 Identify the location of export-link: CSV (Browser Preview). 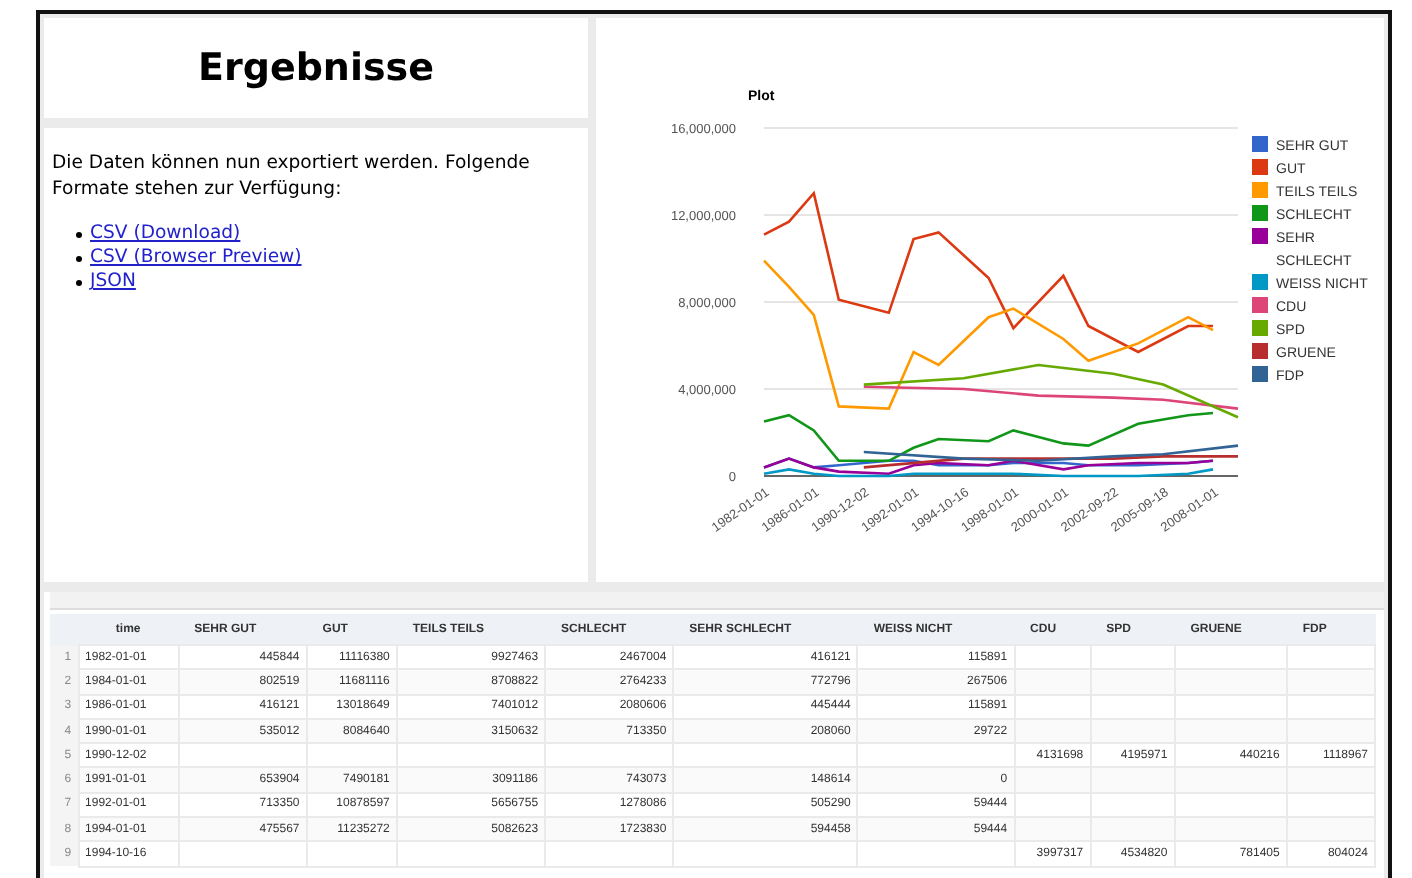
(196, 258).